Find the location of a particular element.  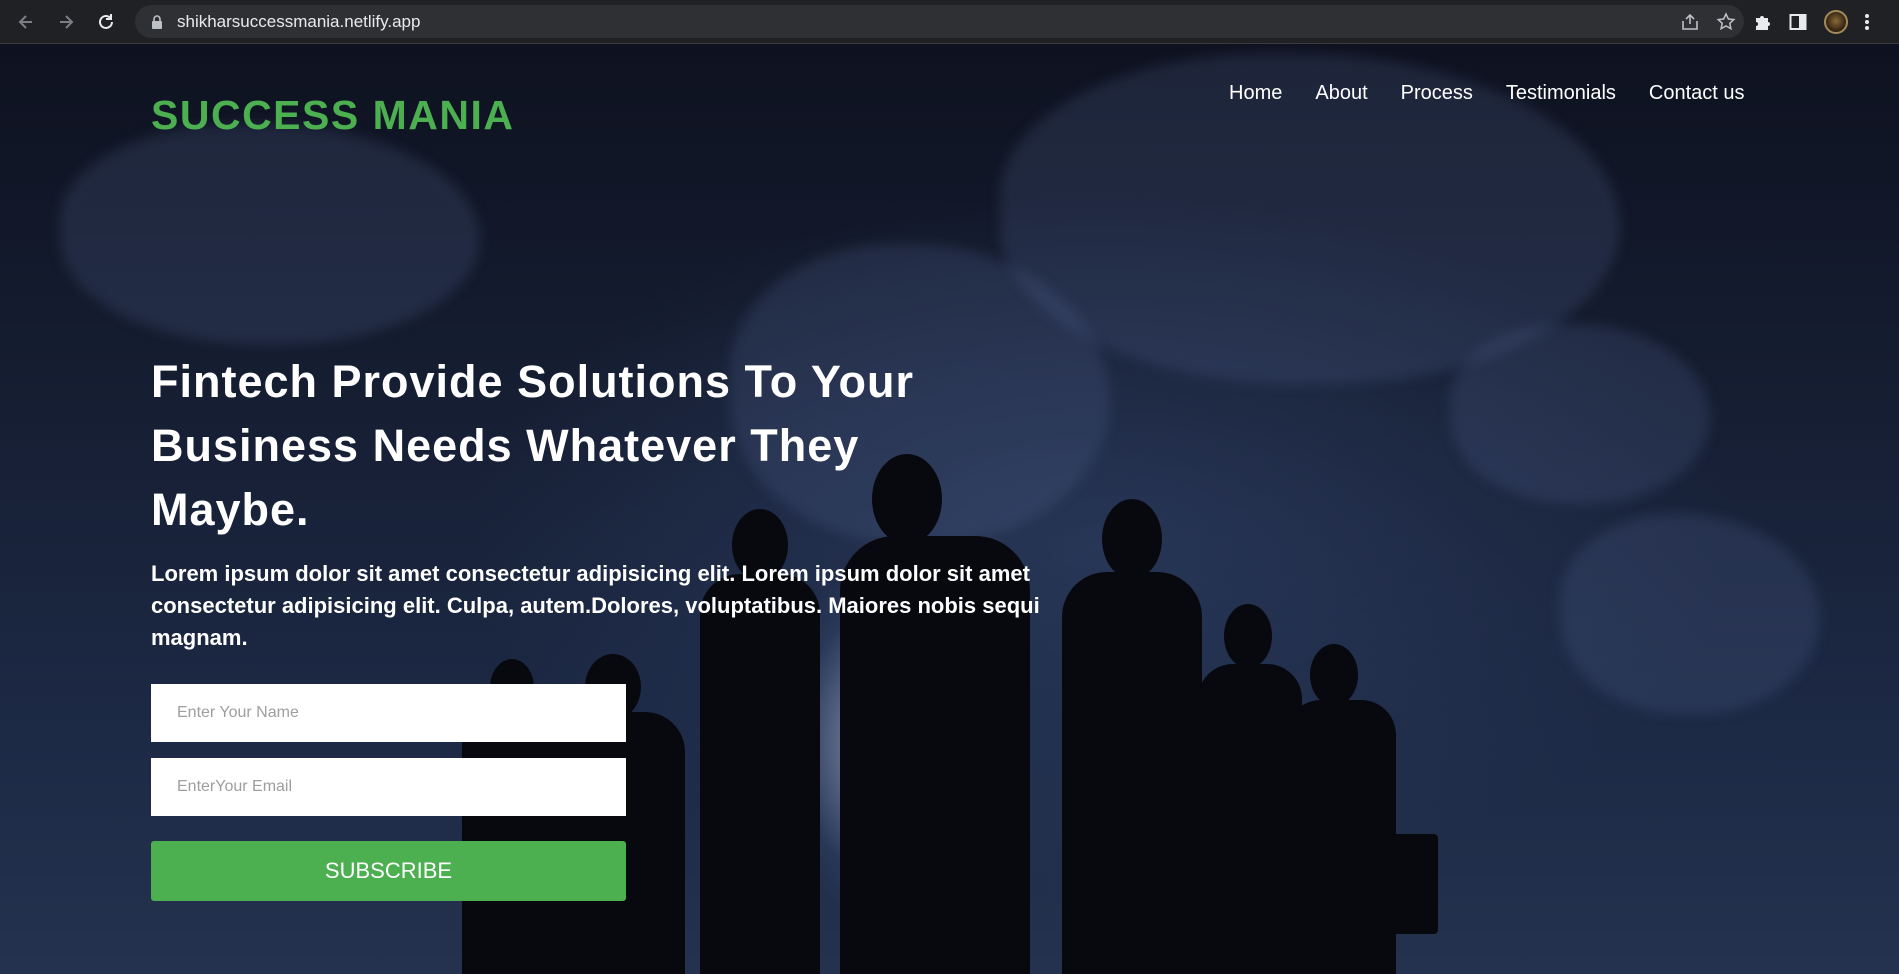

nav-item-testimonials: Testimonials is located at coordinates (1561, 93).